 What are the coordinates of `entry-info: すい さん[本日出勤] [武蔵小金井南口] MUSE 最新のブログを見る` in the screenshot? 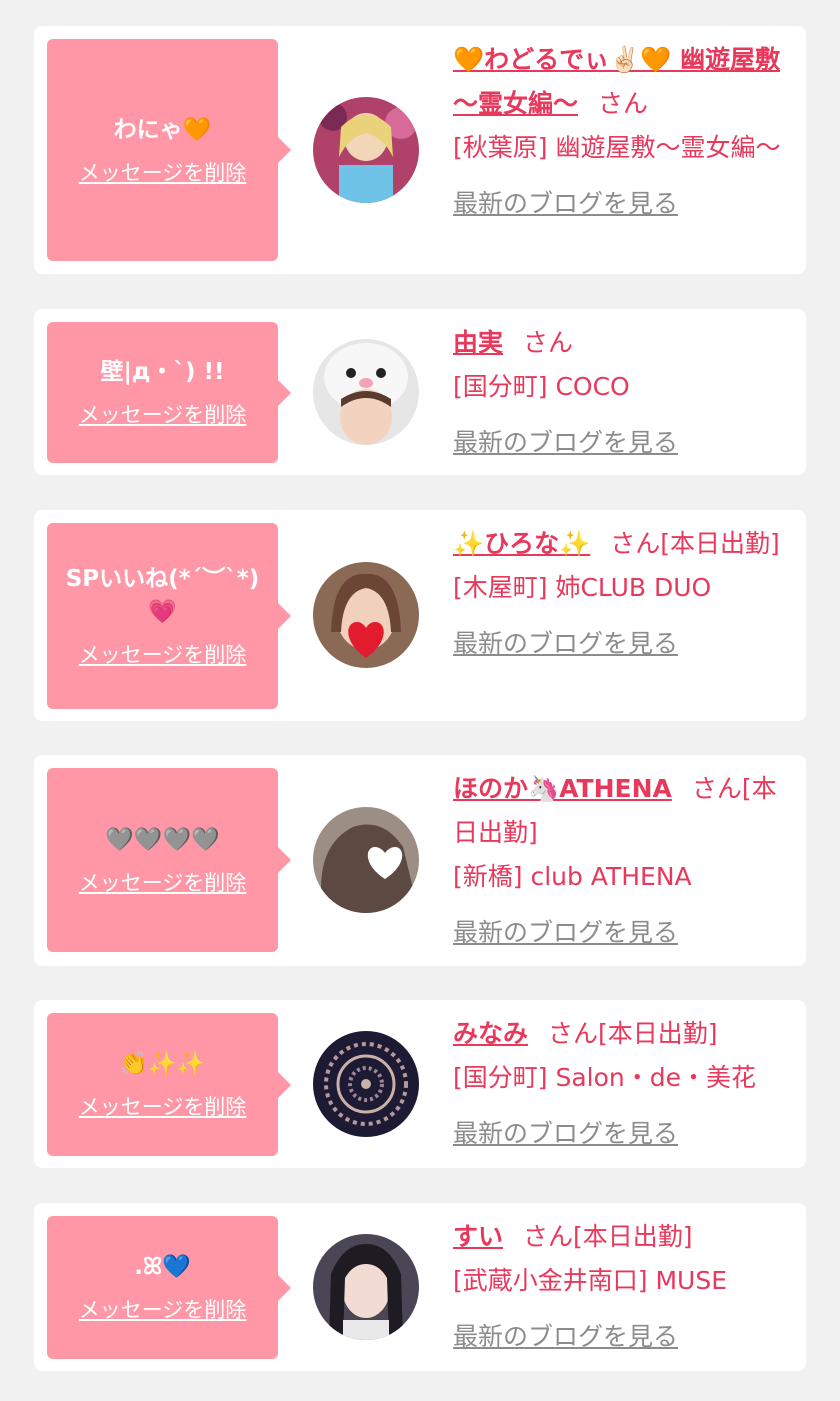 It's located at (625, 1287).